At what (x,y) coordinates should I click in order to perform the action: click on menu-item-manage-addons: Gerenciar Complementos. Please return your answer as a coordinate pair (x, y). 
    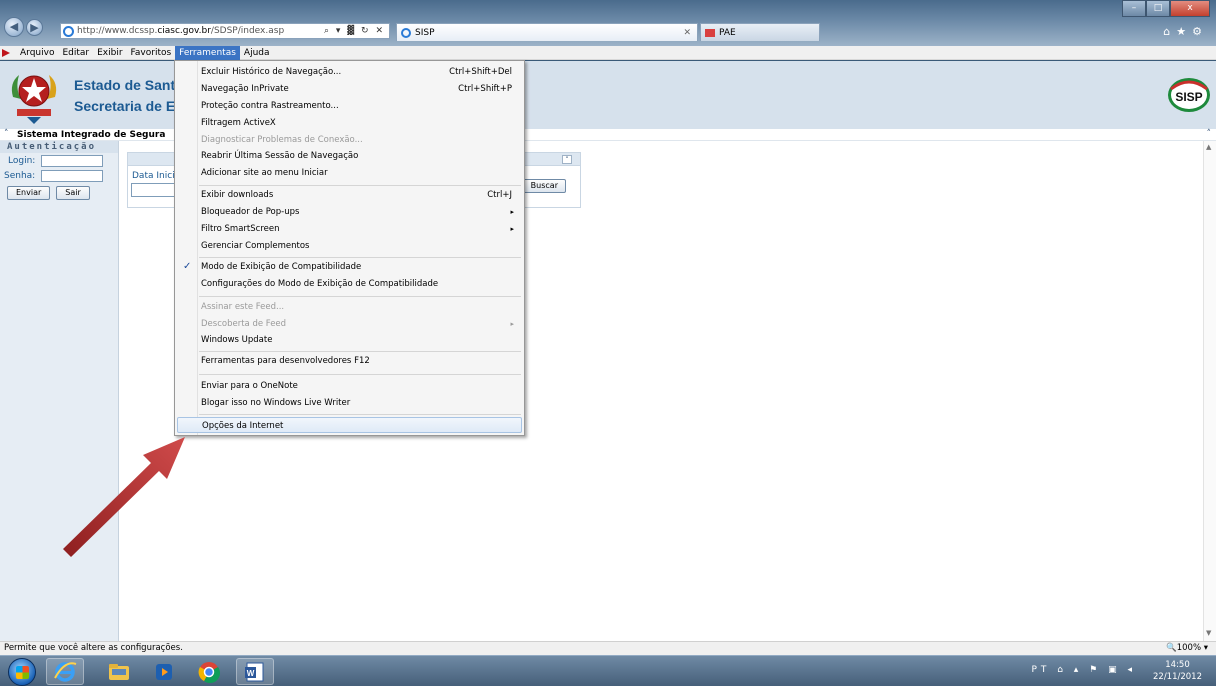
    Looking at the image, I should click on (349, 246).